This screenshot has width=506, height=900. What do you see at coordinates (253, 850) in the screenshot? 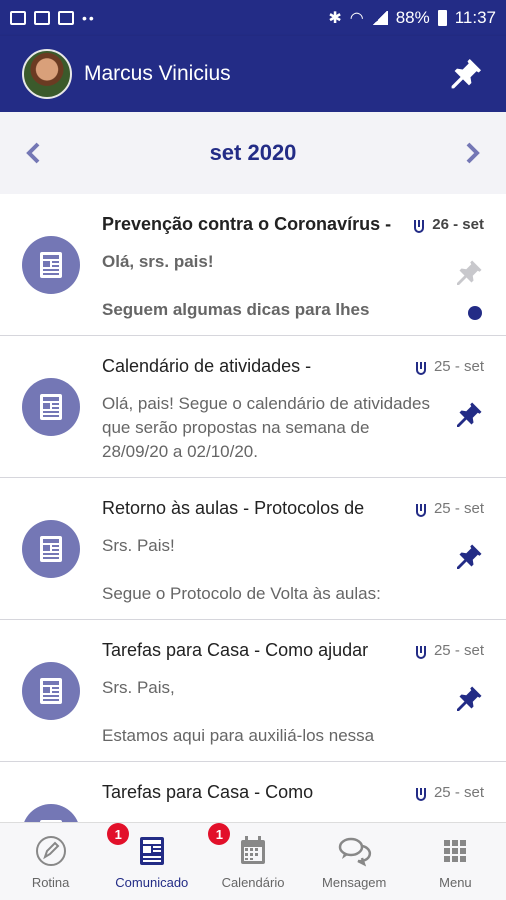
I see `calendar-icon` at bounding box center [253, 850].